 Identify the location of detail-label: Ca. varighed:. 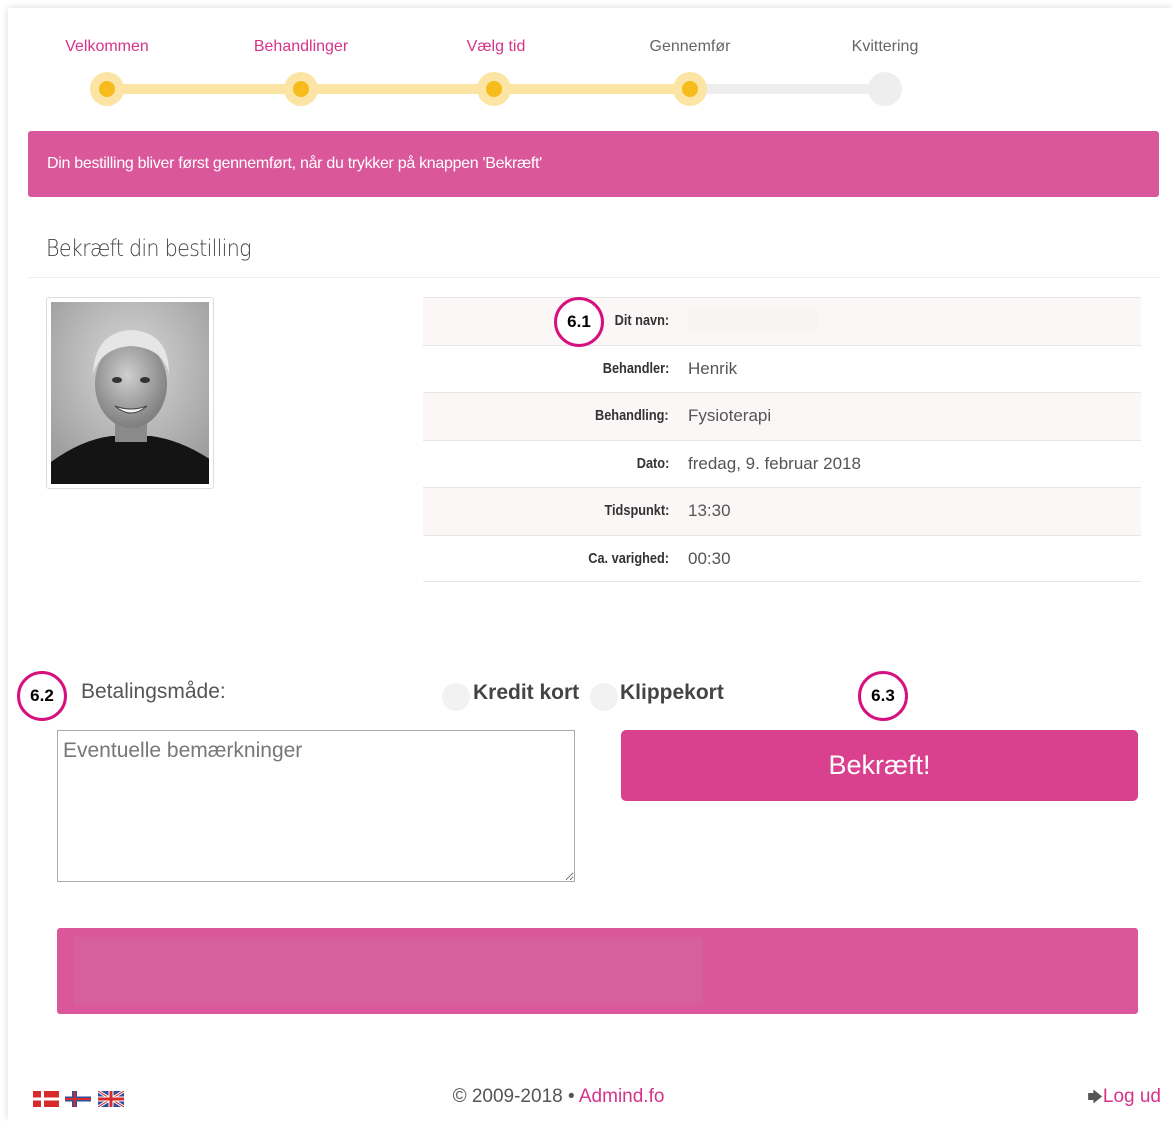
(628, 558).